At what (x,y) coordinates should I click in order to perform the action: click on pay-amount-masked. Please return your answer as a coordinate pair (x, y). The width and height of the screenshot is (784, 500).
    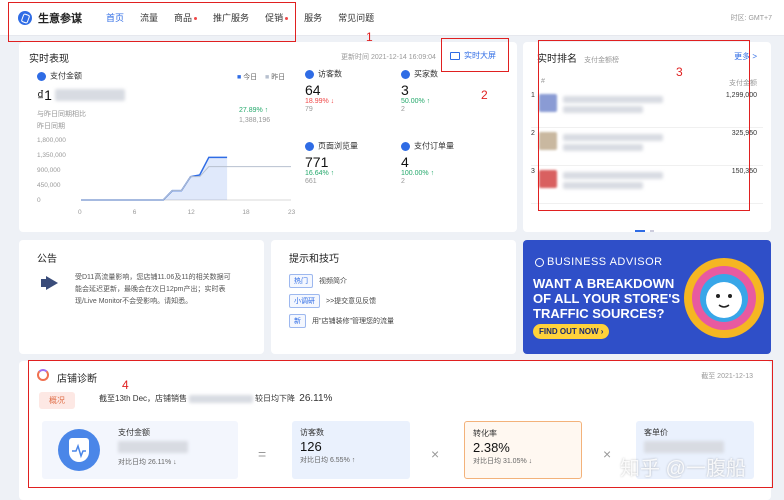
    Looking at the image, I should click on (89, 95).